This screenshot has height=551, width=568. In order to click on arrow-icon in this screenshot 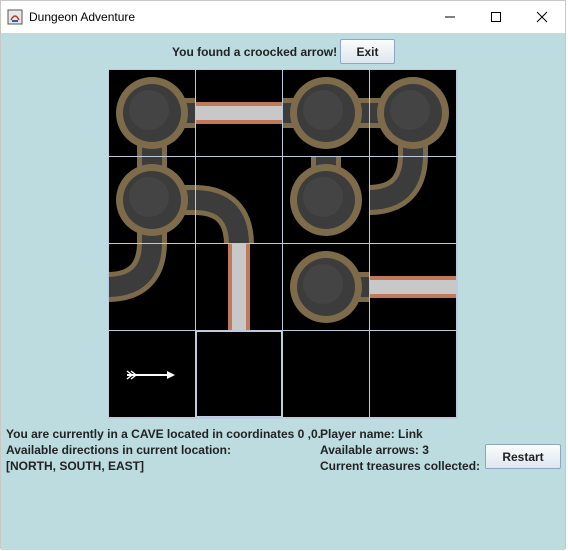, I will do `click(150, 375)`.